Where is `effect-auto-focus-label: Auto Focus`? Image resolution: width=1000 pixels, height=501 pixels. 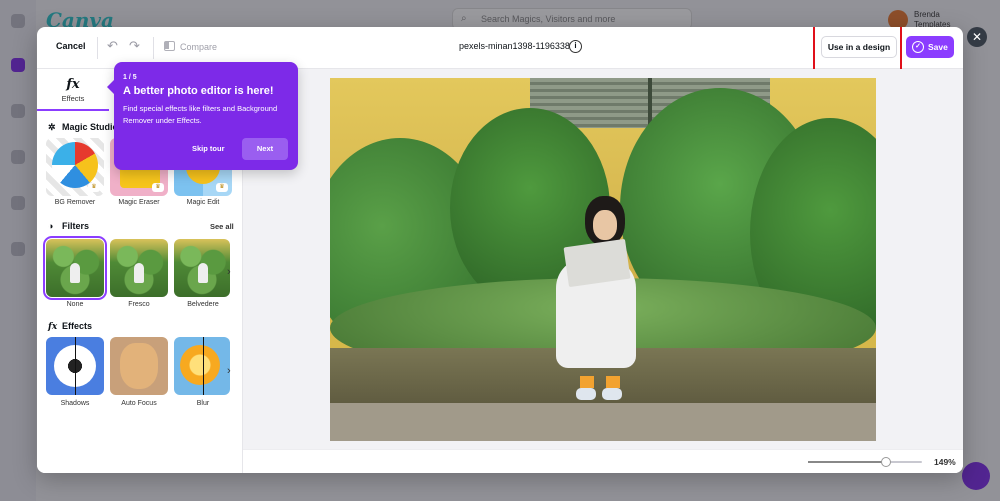 effect-auto-focus-label: Auto Focus is located at coordinates (139, 403).